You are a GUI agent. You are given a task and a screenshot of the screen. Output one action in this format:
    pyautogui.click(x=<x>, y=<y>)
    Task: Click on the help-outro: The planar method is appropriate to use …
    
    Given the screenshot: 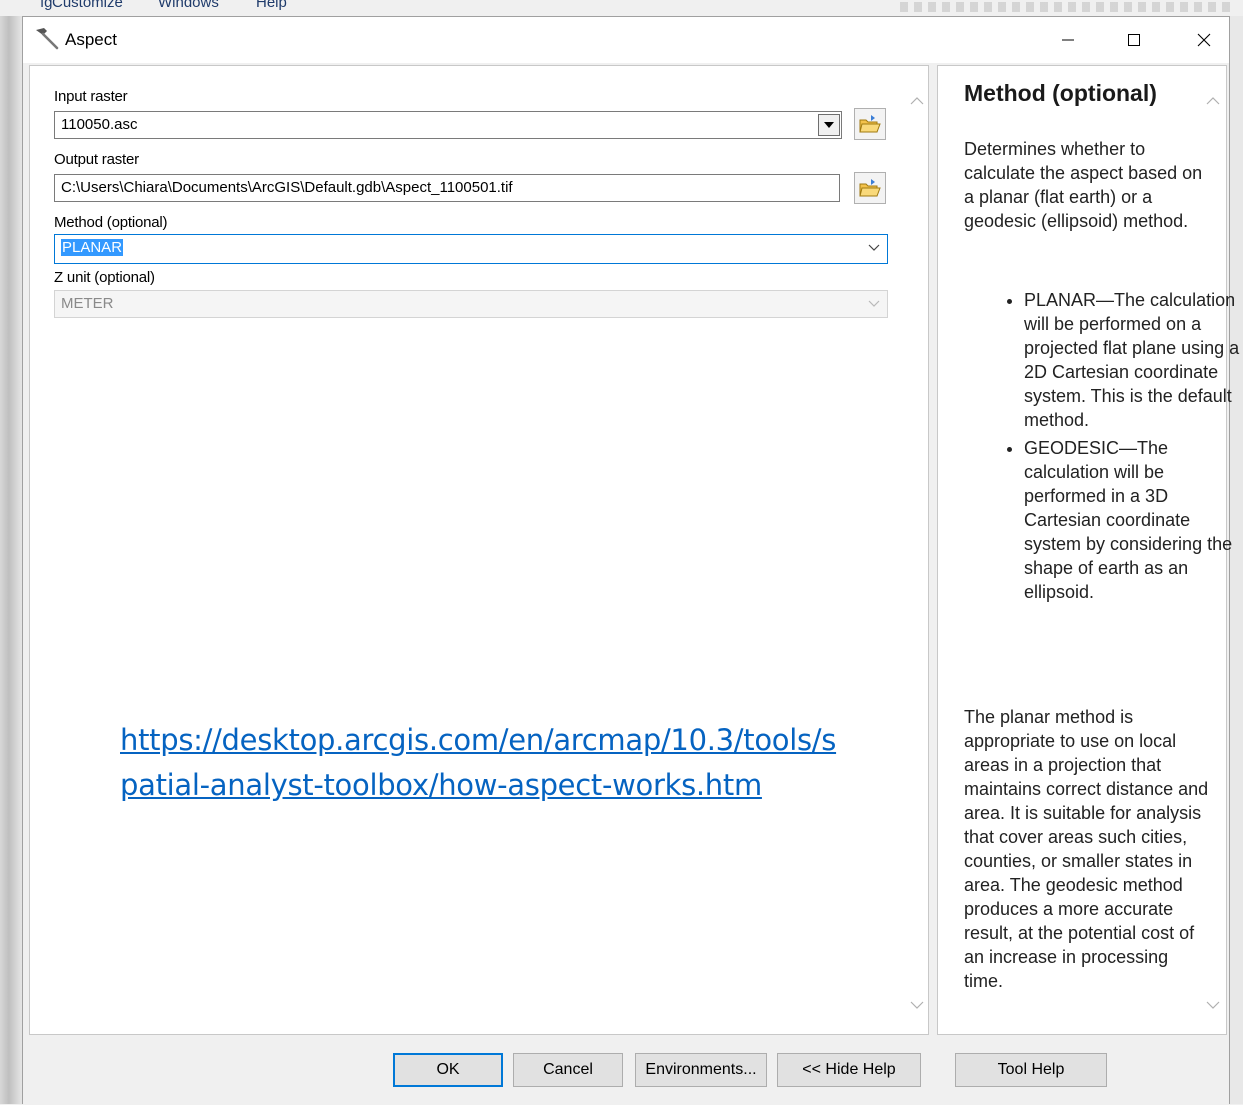 What is the action you would take?
    pyautogui.click(x=1086, y=849)
    